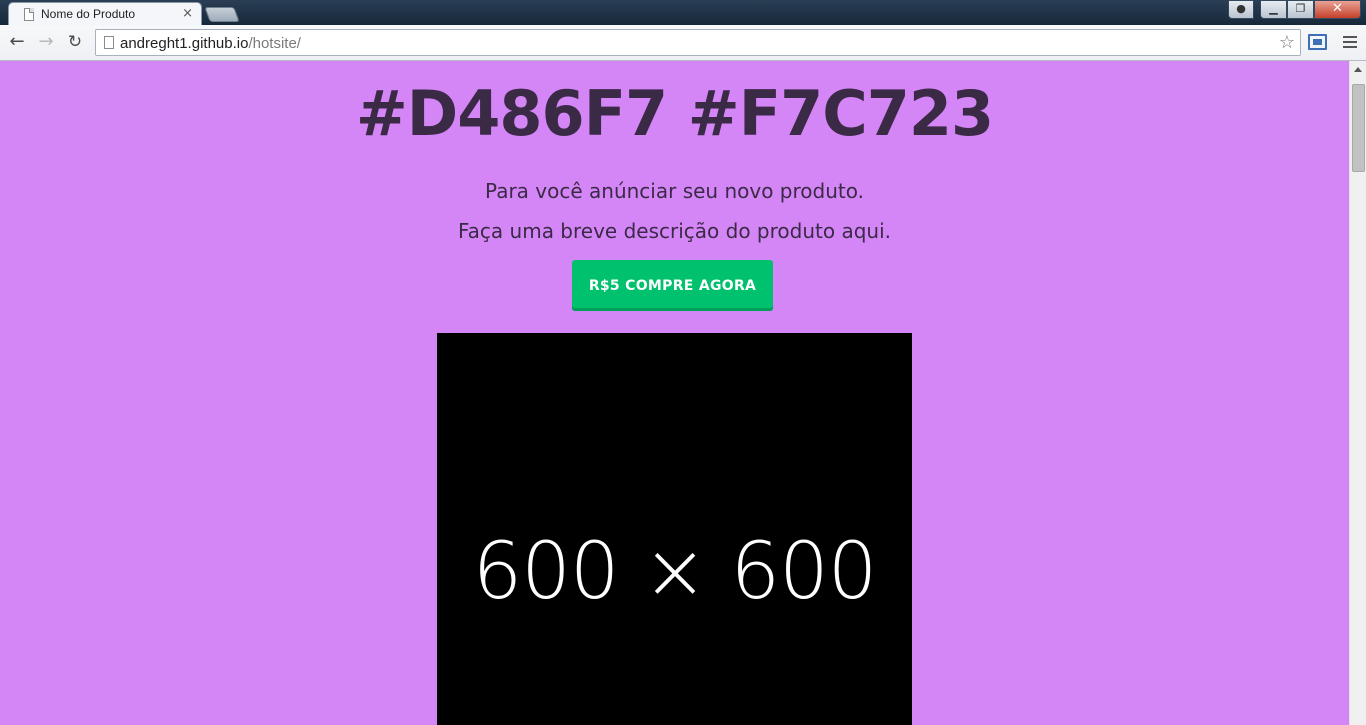 This screenshot has width=1366, height=725. Describe the element at coordinates (1350, 42) in the screenshot. I see `menu-icon` at that location.